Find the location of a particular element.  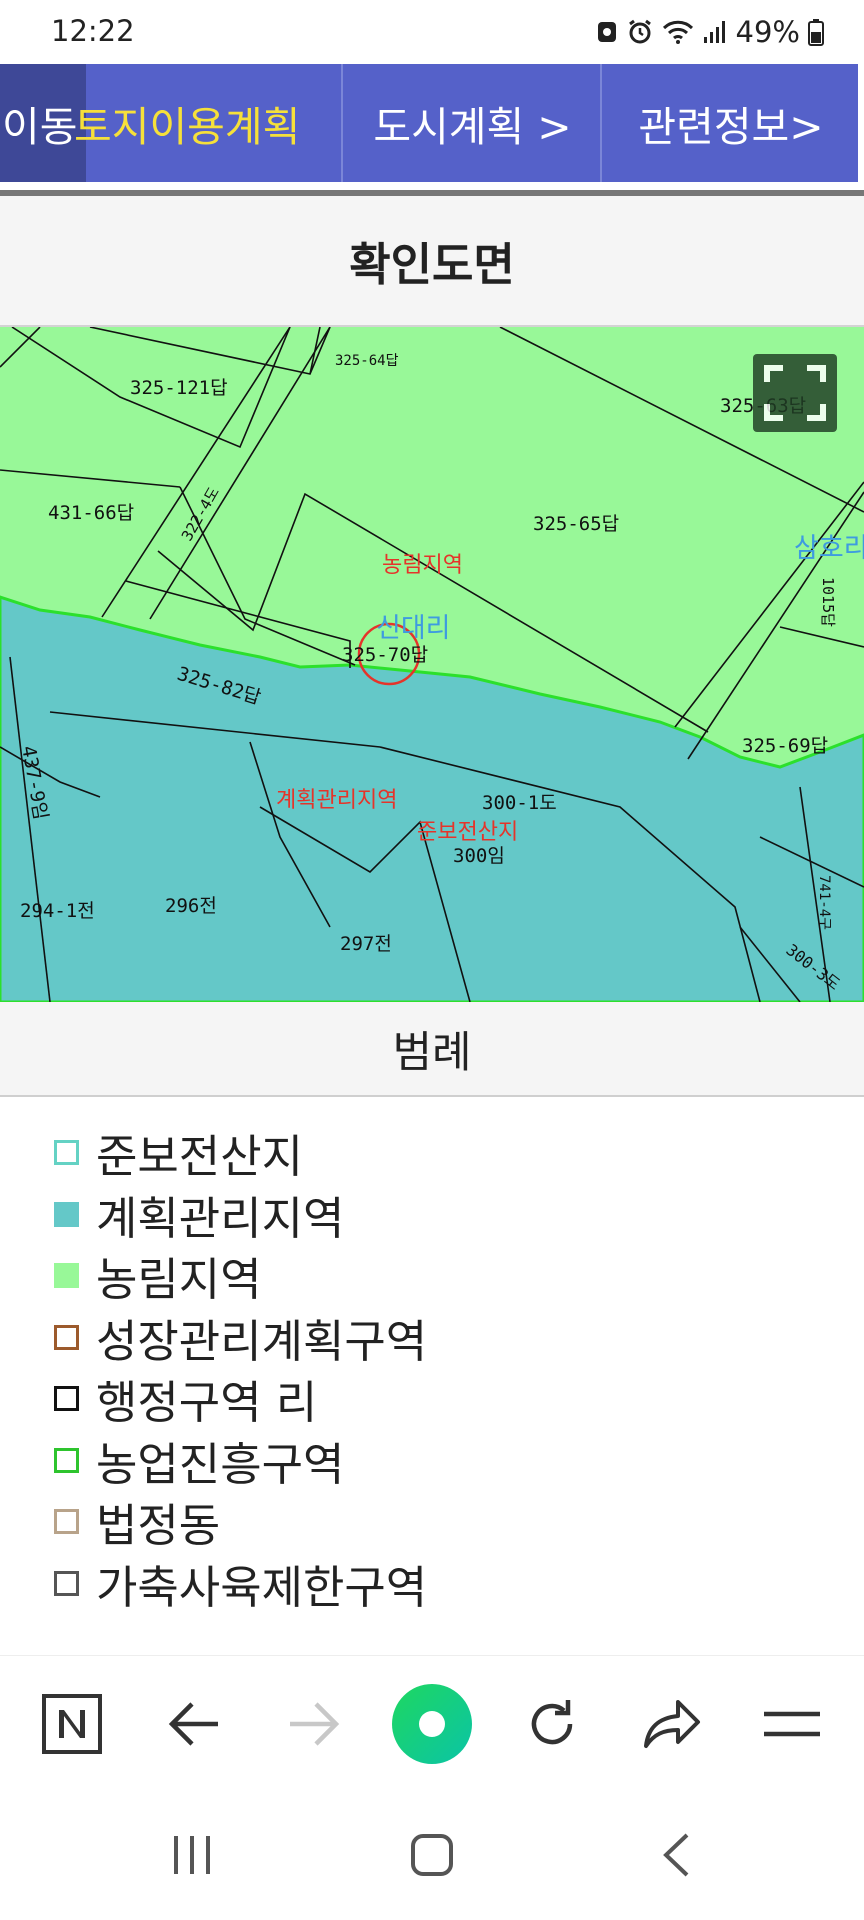

zone-label-semi-forest: 준보전산지 is located at coordinates (467, 832).